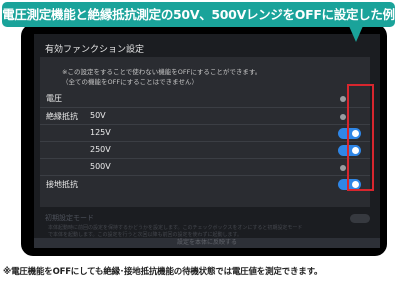 This screenshot has height=281, width=400. What do you see at coordinates (69, 218) in the screenshot?
I see `initial-mode-title: 初期設定モード` at bounding box center [69, 218].